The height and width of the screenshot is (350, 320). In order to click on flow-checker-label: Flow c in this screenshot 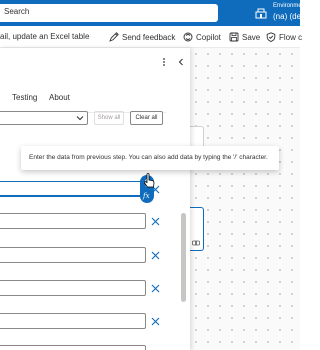, I will do `click(291, 37)`.